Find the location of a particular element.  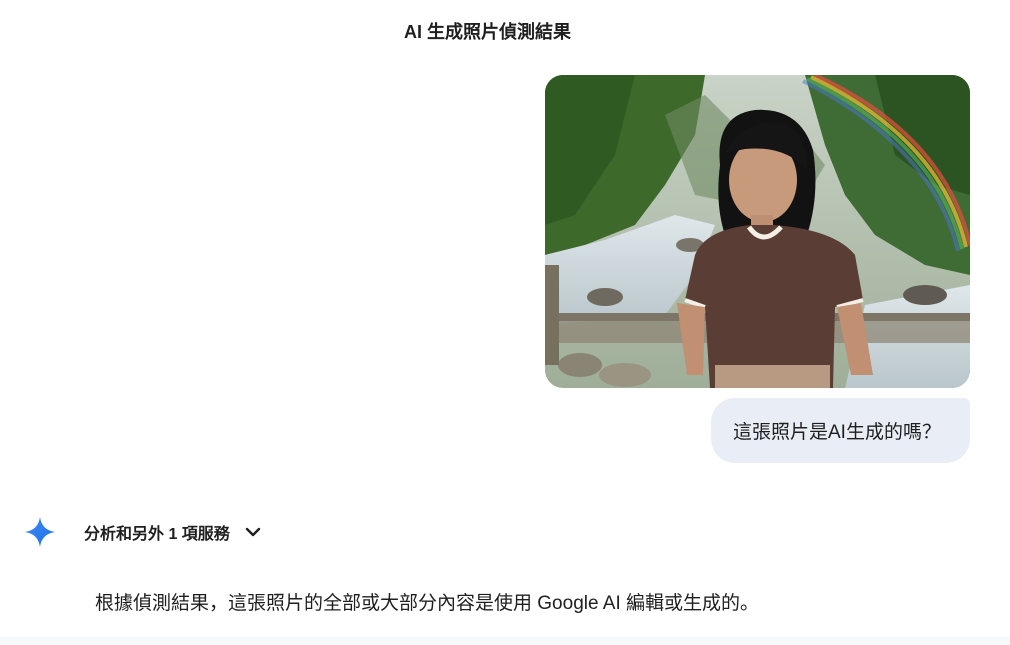

chevron-down-icon is located at coordinates (253, 532).